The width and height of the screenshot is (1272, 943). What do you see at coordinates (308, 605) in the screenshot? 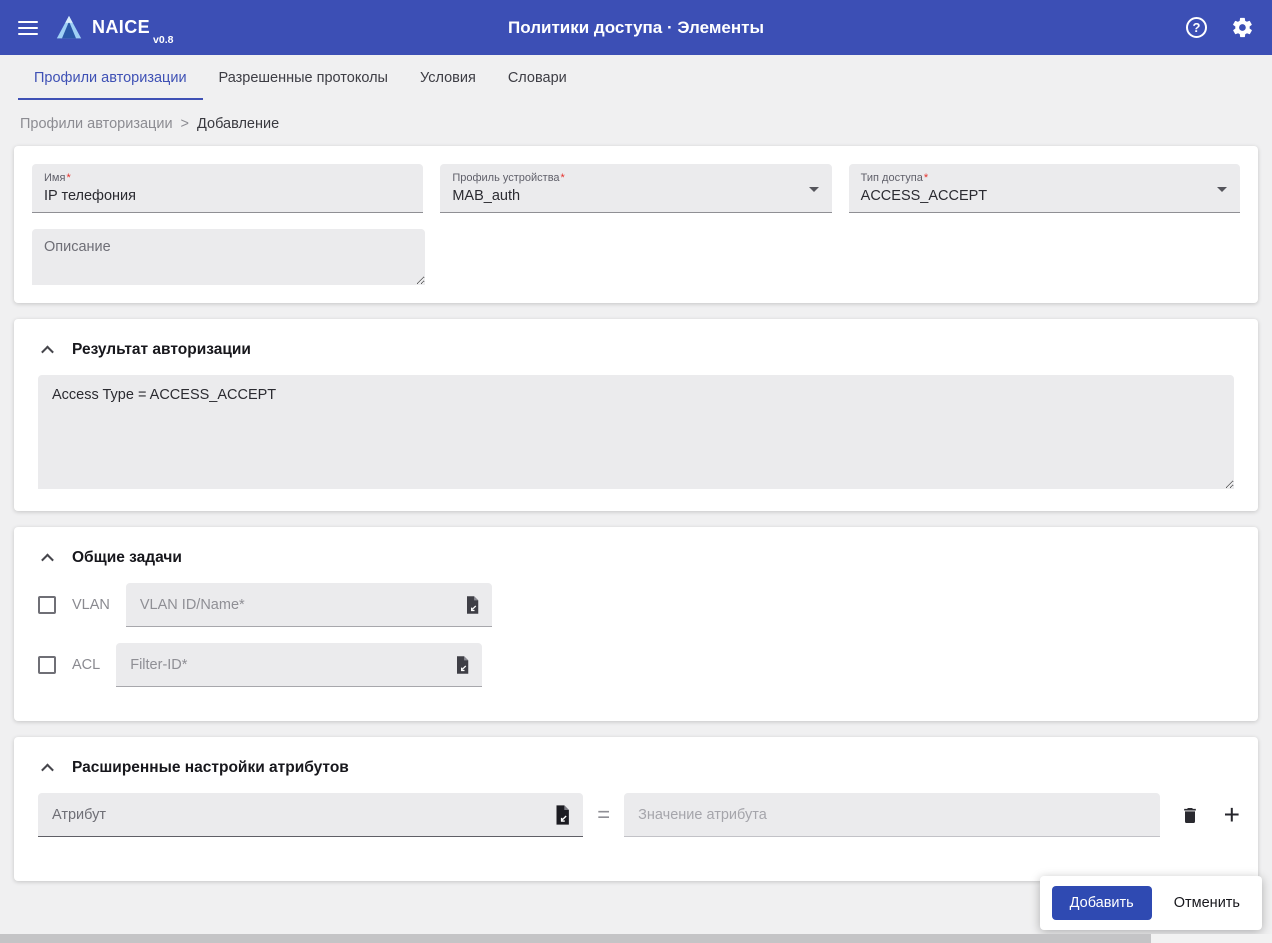
I see `vlan-id-input: VLAN ID/Name*` at bounding box center [308, 605].